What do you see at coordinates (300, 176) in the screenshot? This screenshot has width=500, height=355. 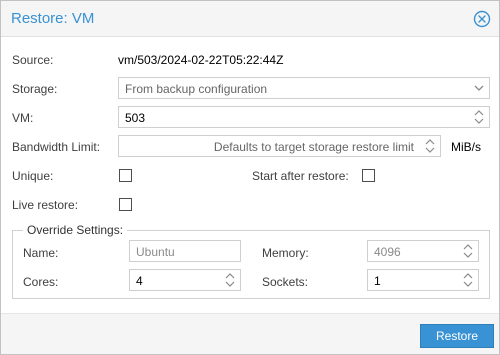 I see `start-after-restore-label: Start after restore:` at bounding box center [300, 176].